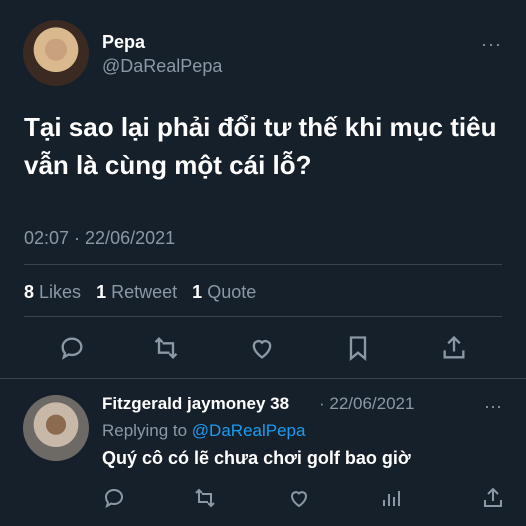 Image resolution: width=526 pixels, height=526 pixels. Describe the element at coordinates (101, 292) in the screenshot. I see `retweets-count: 1` at that location.